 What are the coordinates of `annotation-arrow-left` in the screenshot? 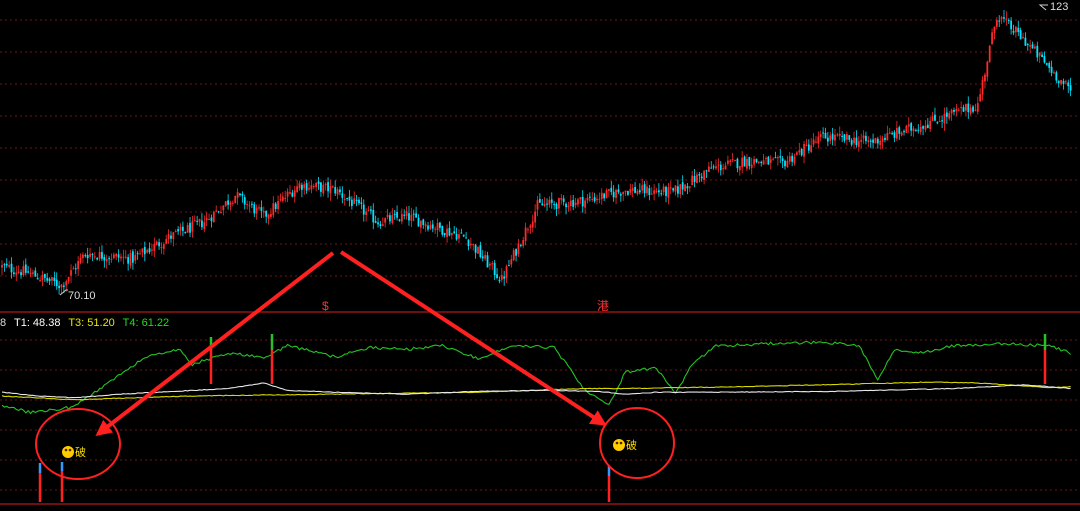 It's located at (215, 343).